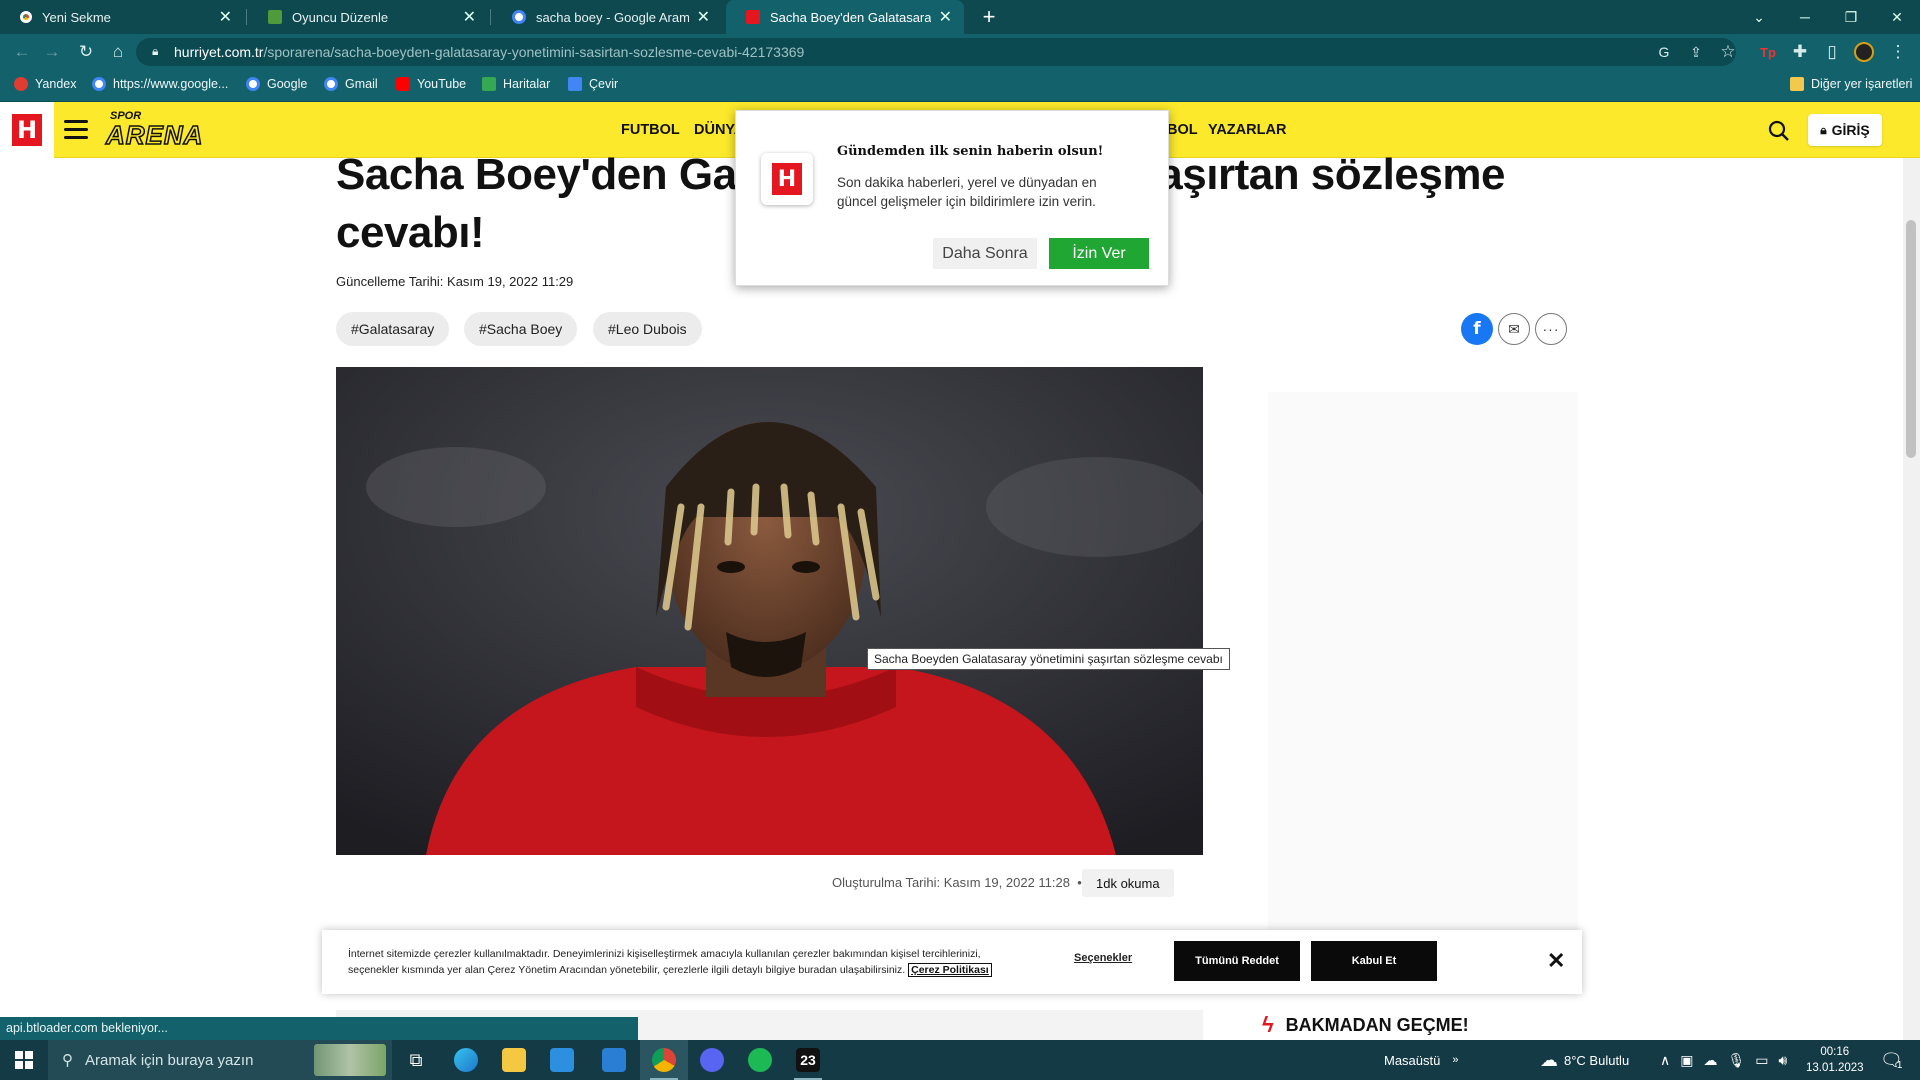 Image resolution: width=1920 pixels, height=1080 pixels. I want to click on side-panel-icon: ▯, so click(1832, 52).